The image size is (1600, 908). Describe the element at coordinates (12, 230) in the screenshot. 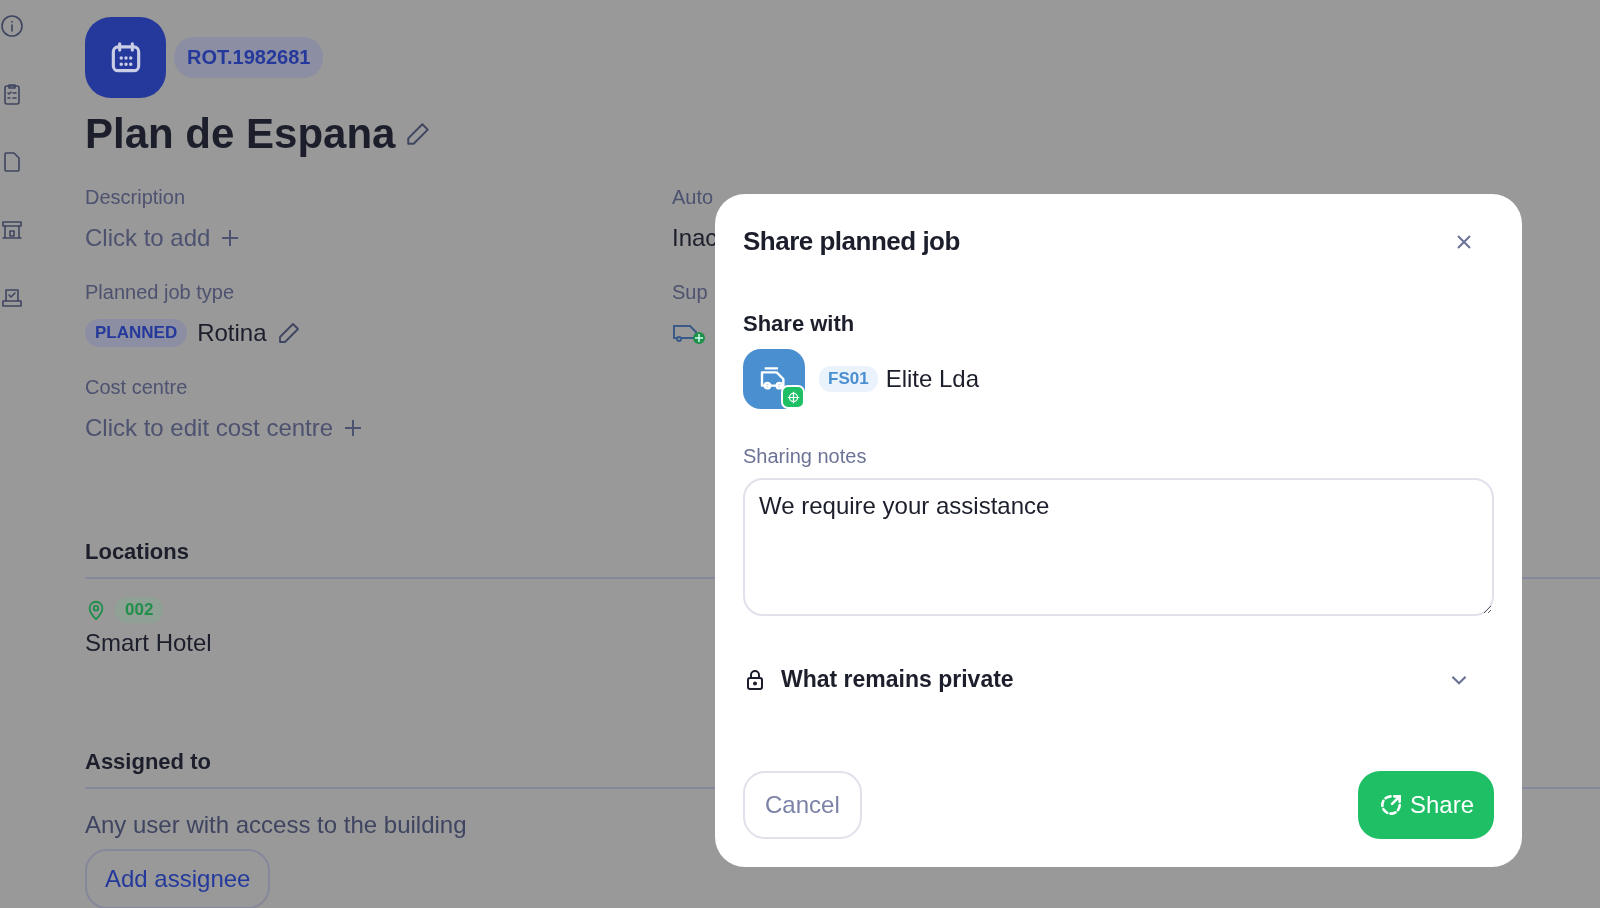

I see `building-icon` at that location.